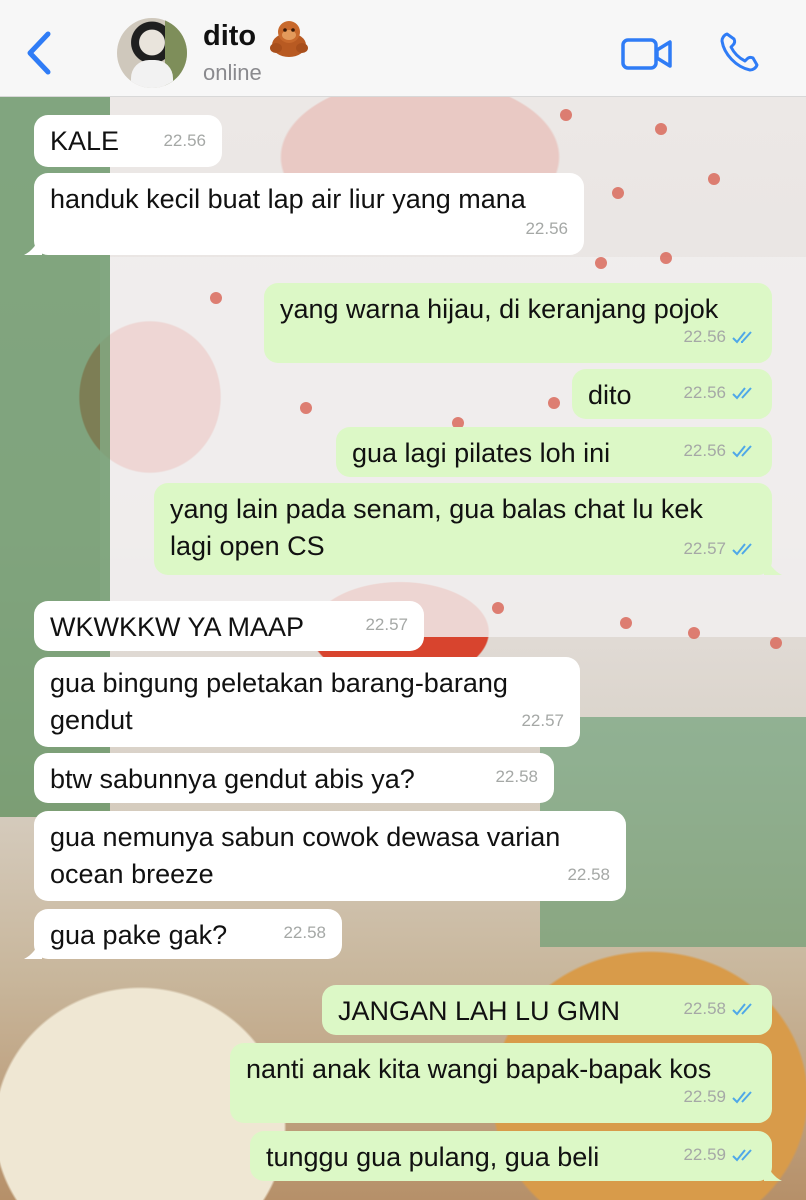 Image resolution: width=806 pixels, height=1200 pixels. Describe the element at coordinates (516, 1156) in the screenshot. I see `message-bubble-outgoing: tunggu gua pulang, gua beli 22.59` at that location.